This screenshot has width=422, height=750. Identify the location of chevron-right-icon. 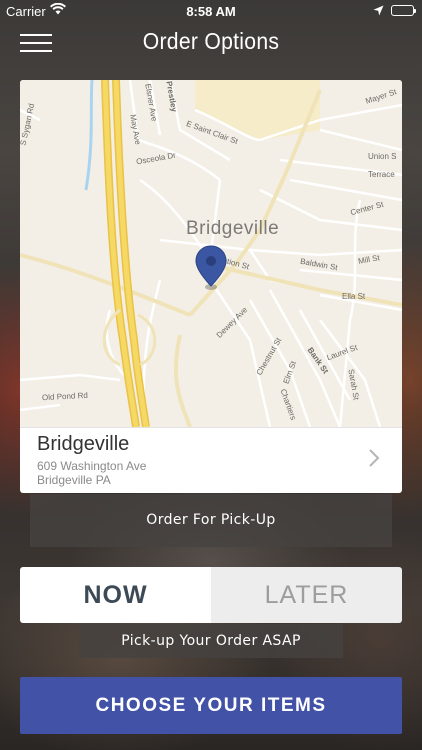
(374, 460).